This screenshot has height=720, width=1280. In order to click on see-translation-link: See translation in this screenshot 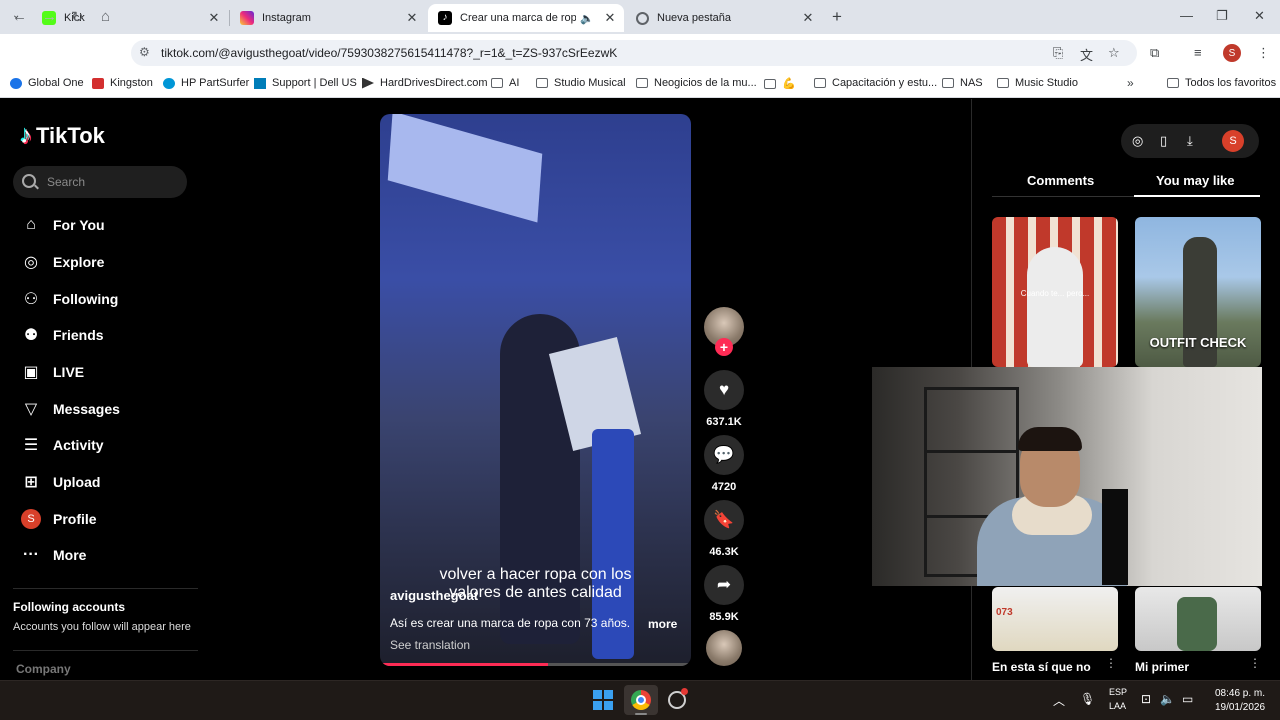, I will do `click(430, 645)`.